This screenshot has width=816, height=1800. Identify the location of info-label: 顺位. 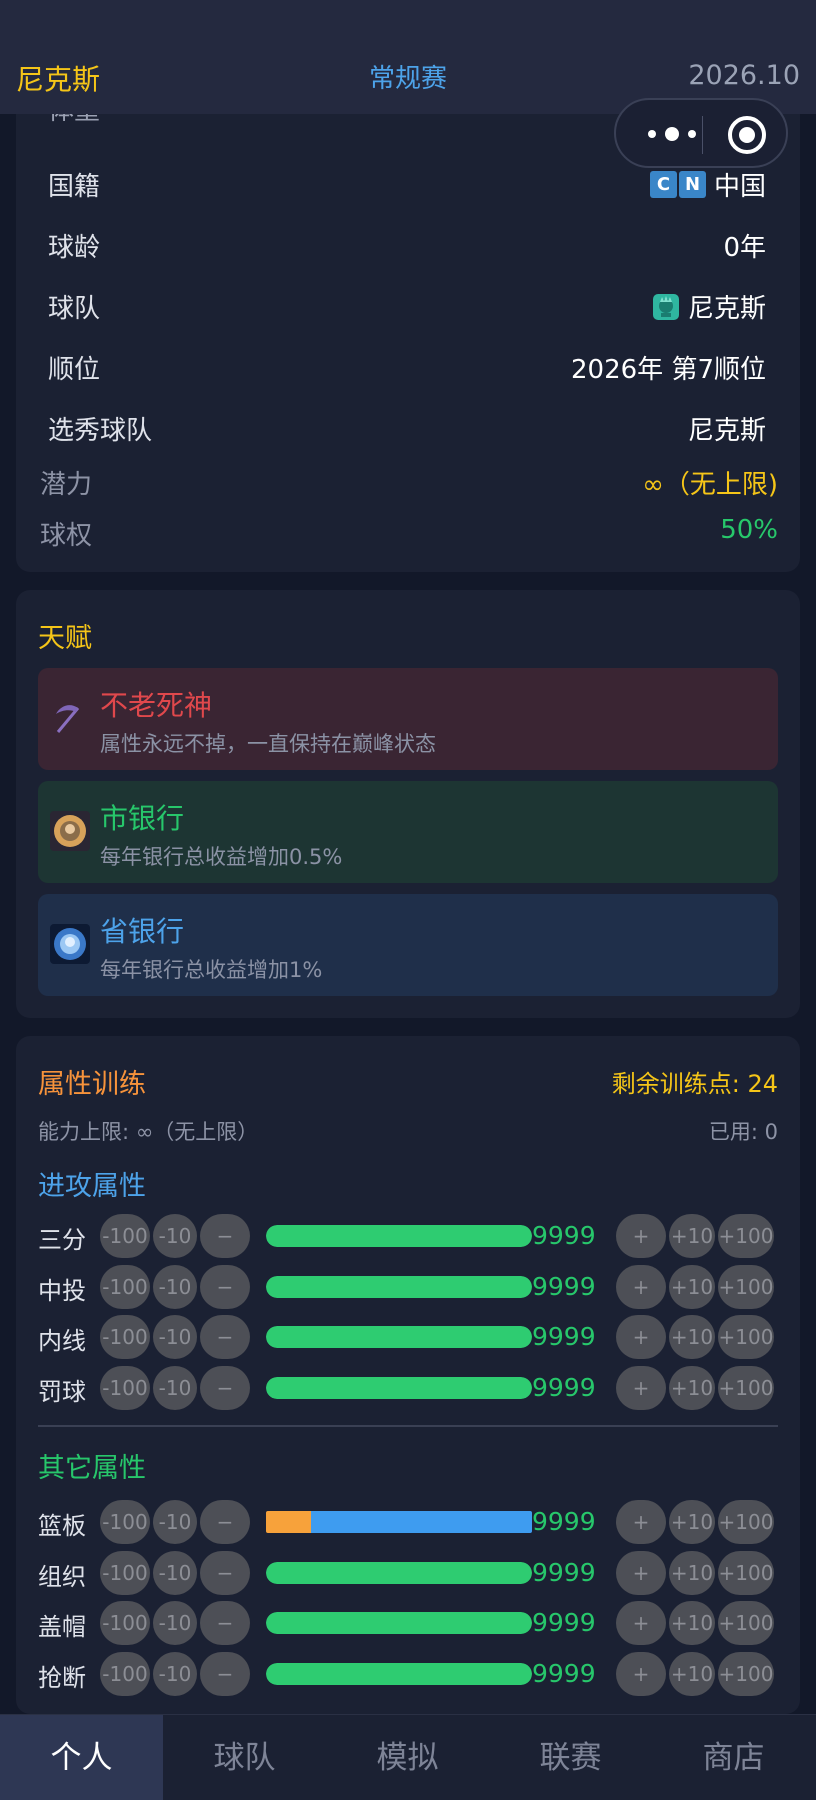
(74, 370).